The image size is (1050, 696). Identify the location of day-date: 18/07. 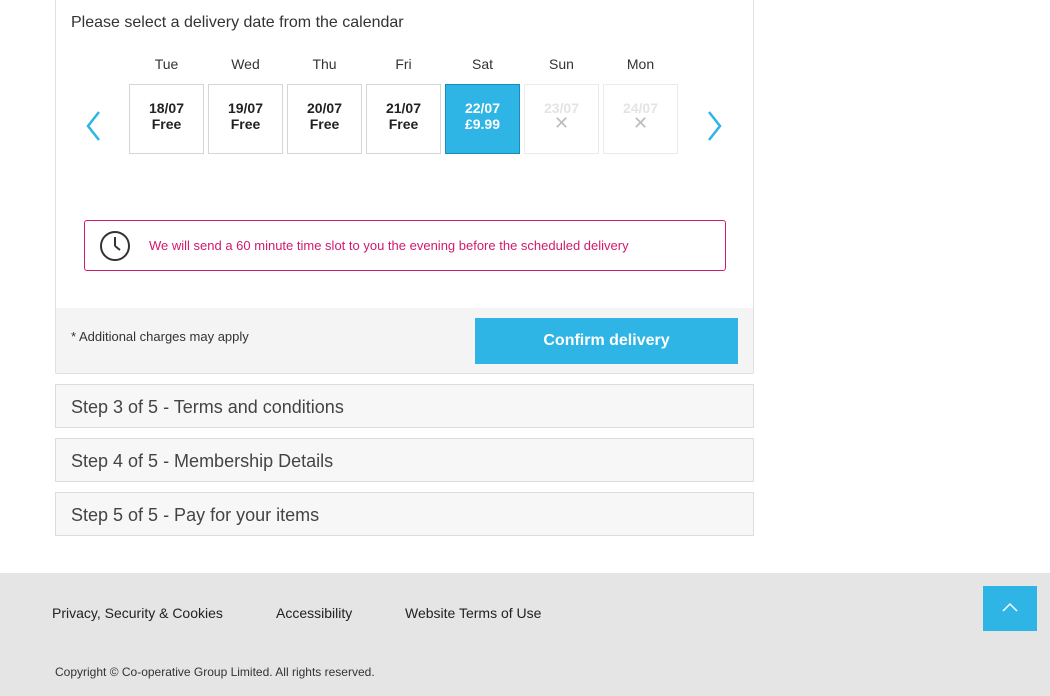
(166, 108).